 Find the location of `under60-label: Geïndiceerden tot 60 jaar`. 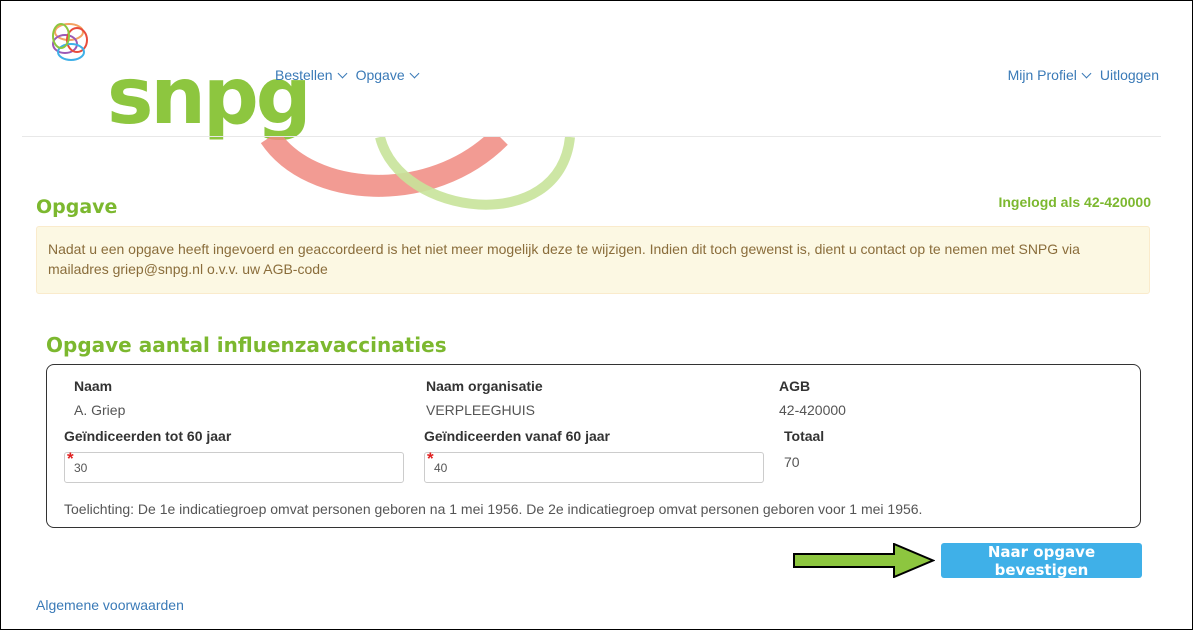

under60-label: Geïndiceerden tot 60 jaar is located at coordinates (148, 436).